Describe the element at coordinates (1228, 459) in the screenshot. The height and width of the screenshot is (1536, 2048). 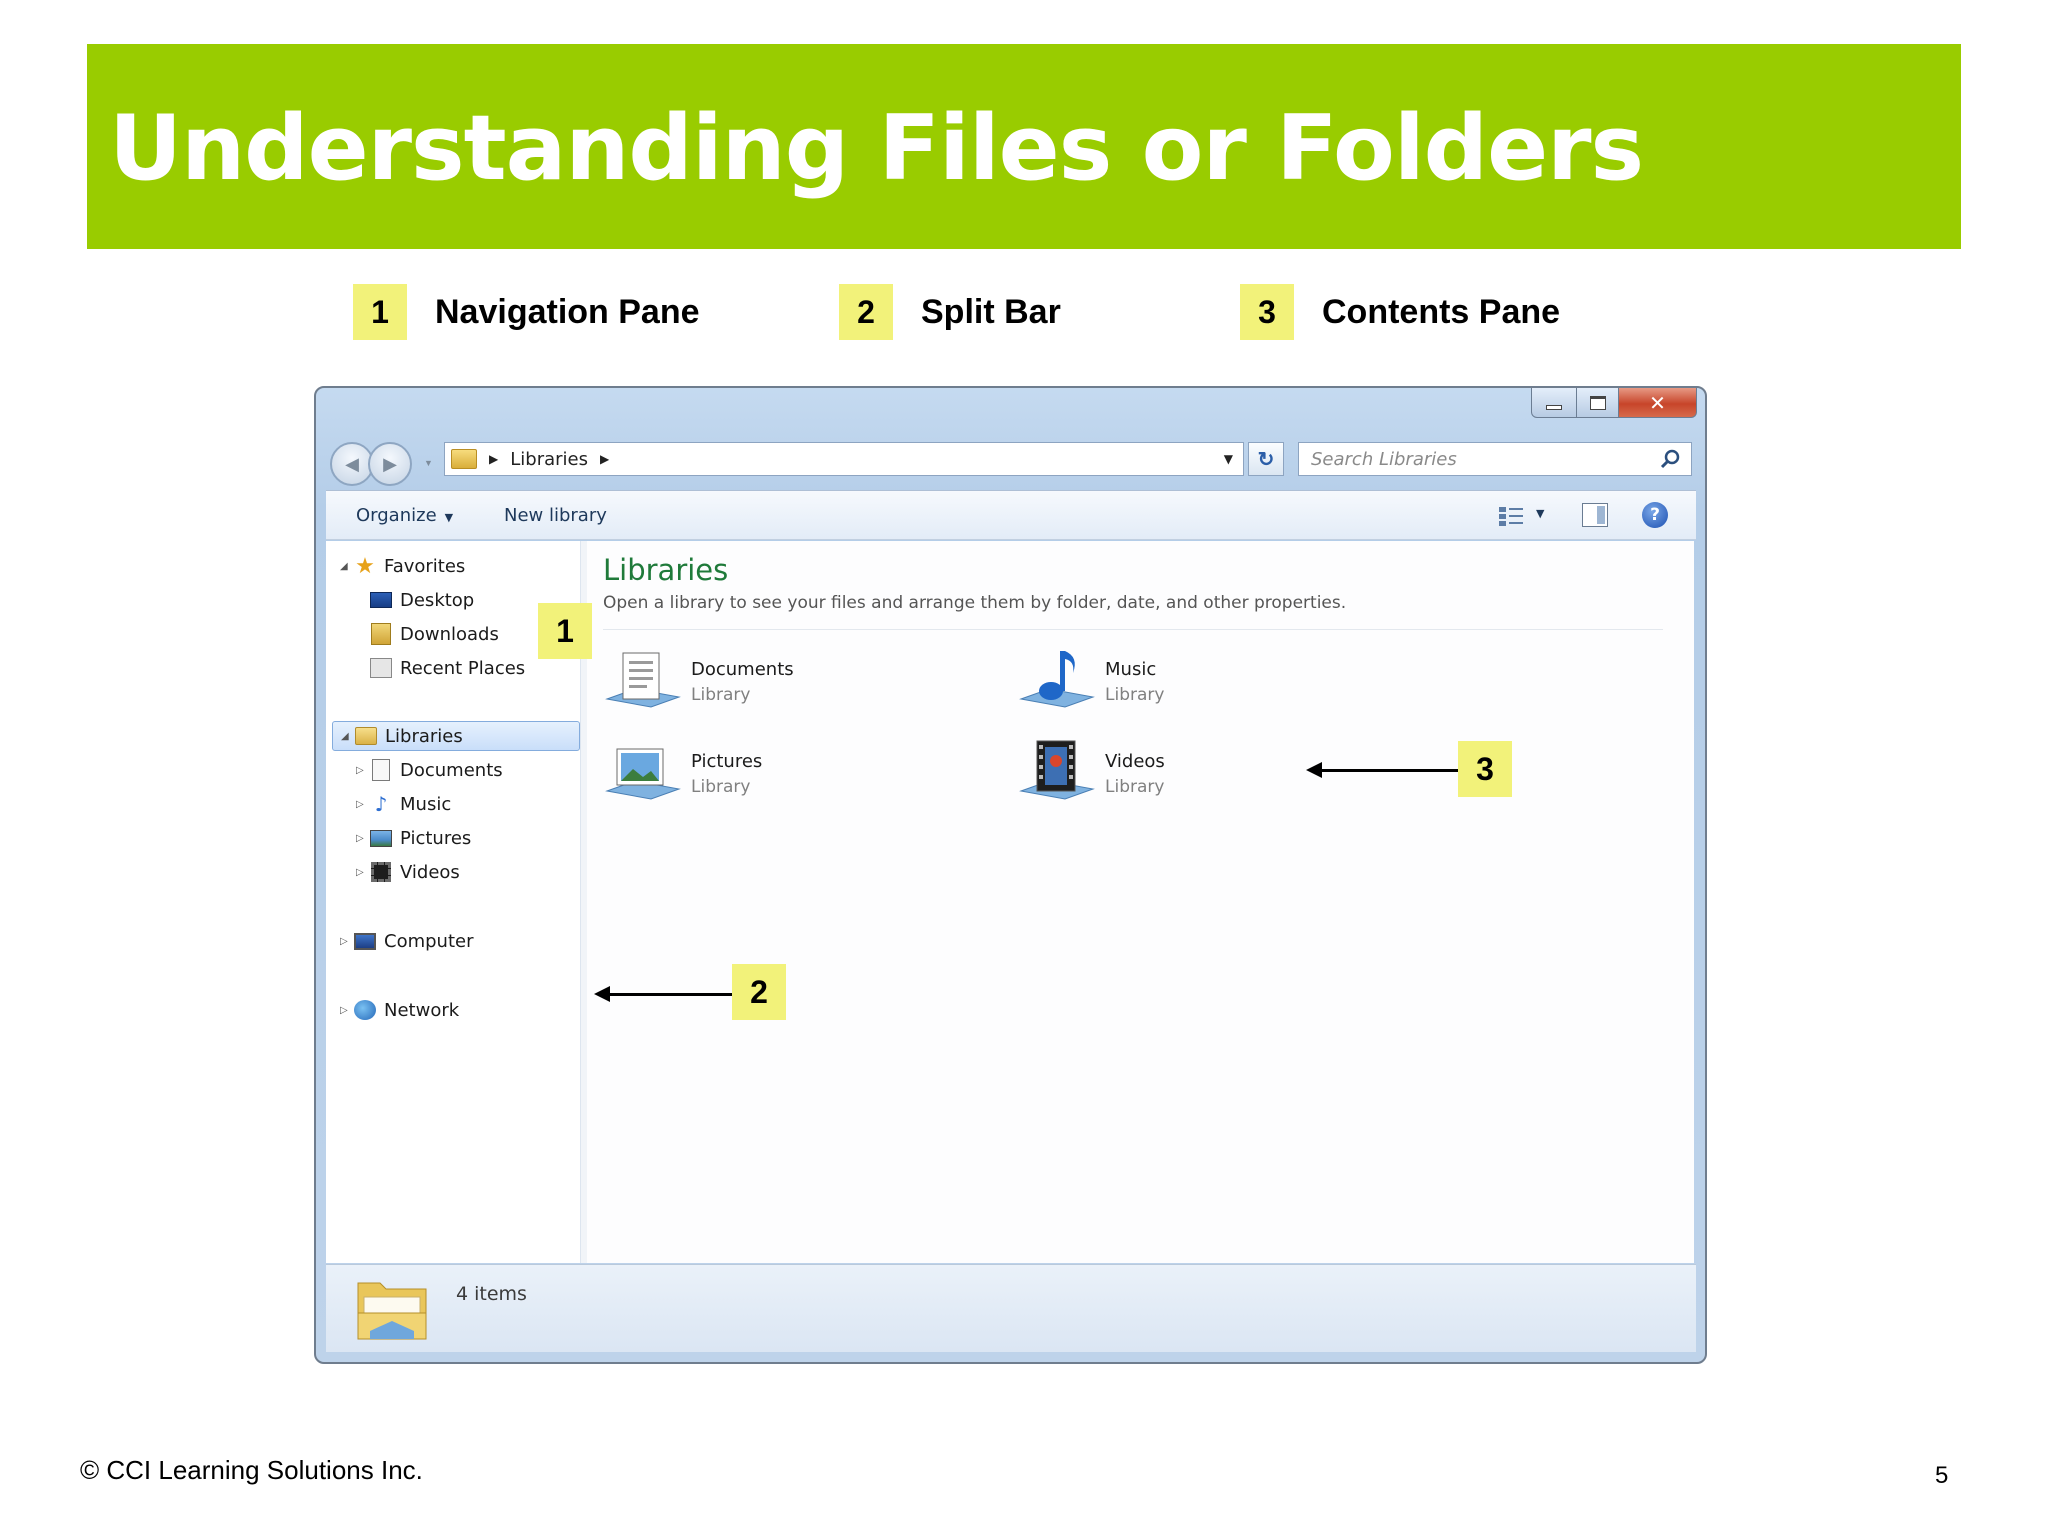
I see `address-dropdown-icon: ▼` at that location.